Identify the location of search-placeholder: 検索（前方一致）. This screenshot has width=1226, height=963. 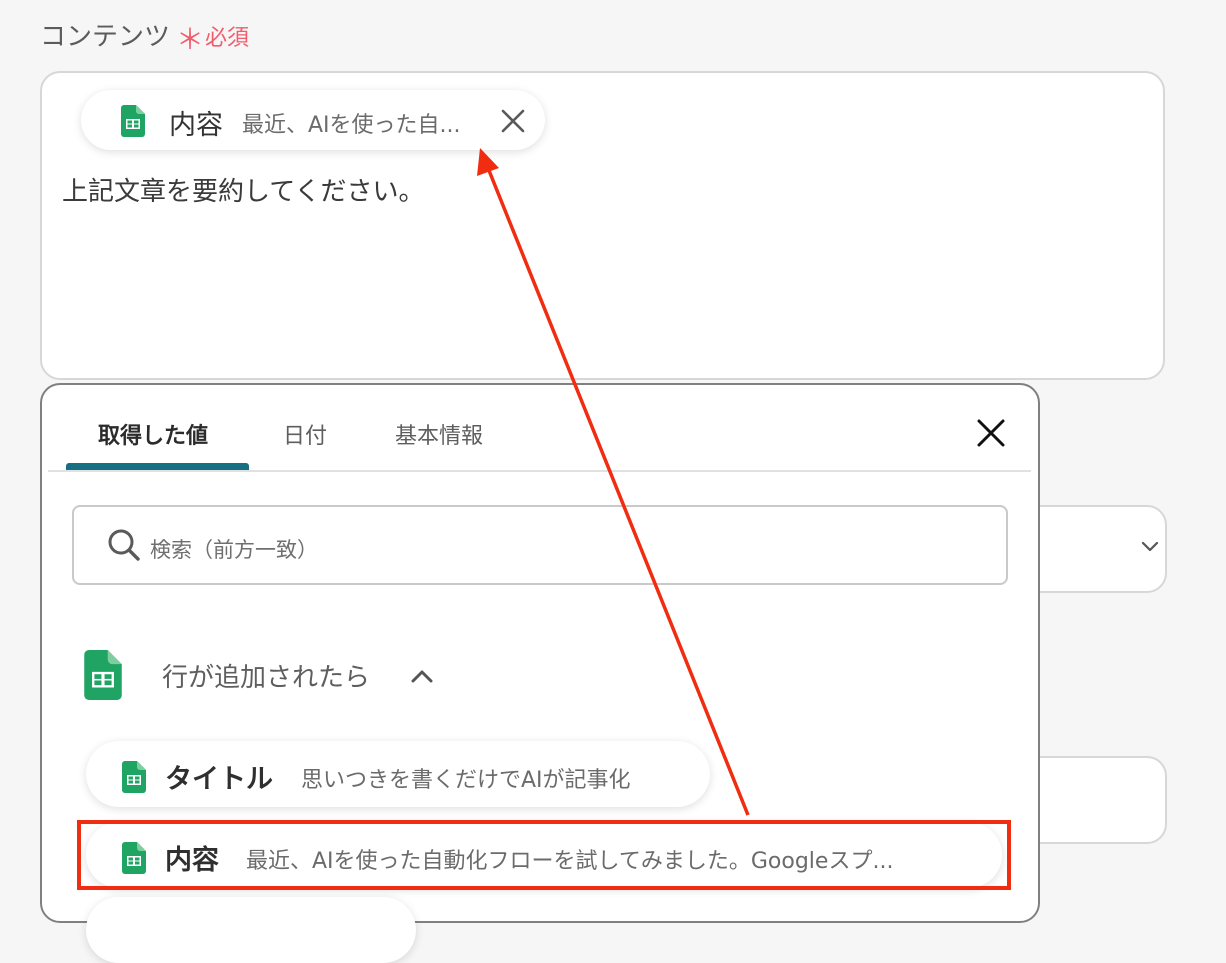
(234, 550).